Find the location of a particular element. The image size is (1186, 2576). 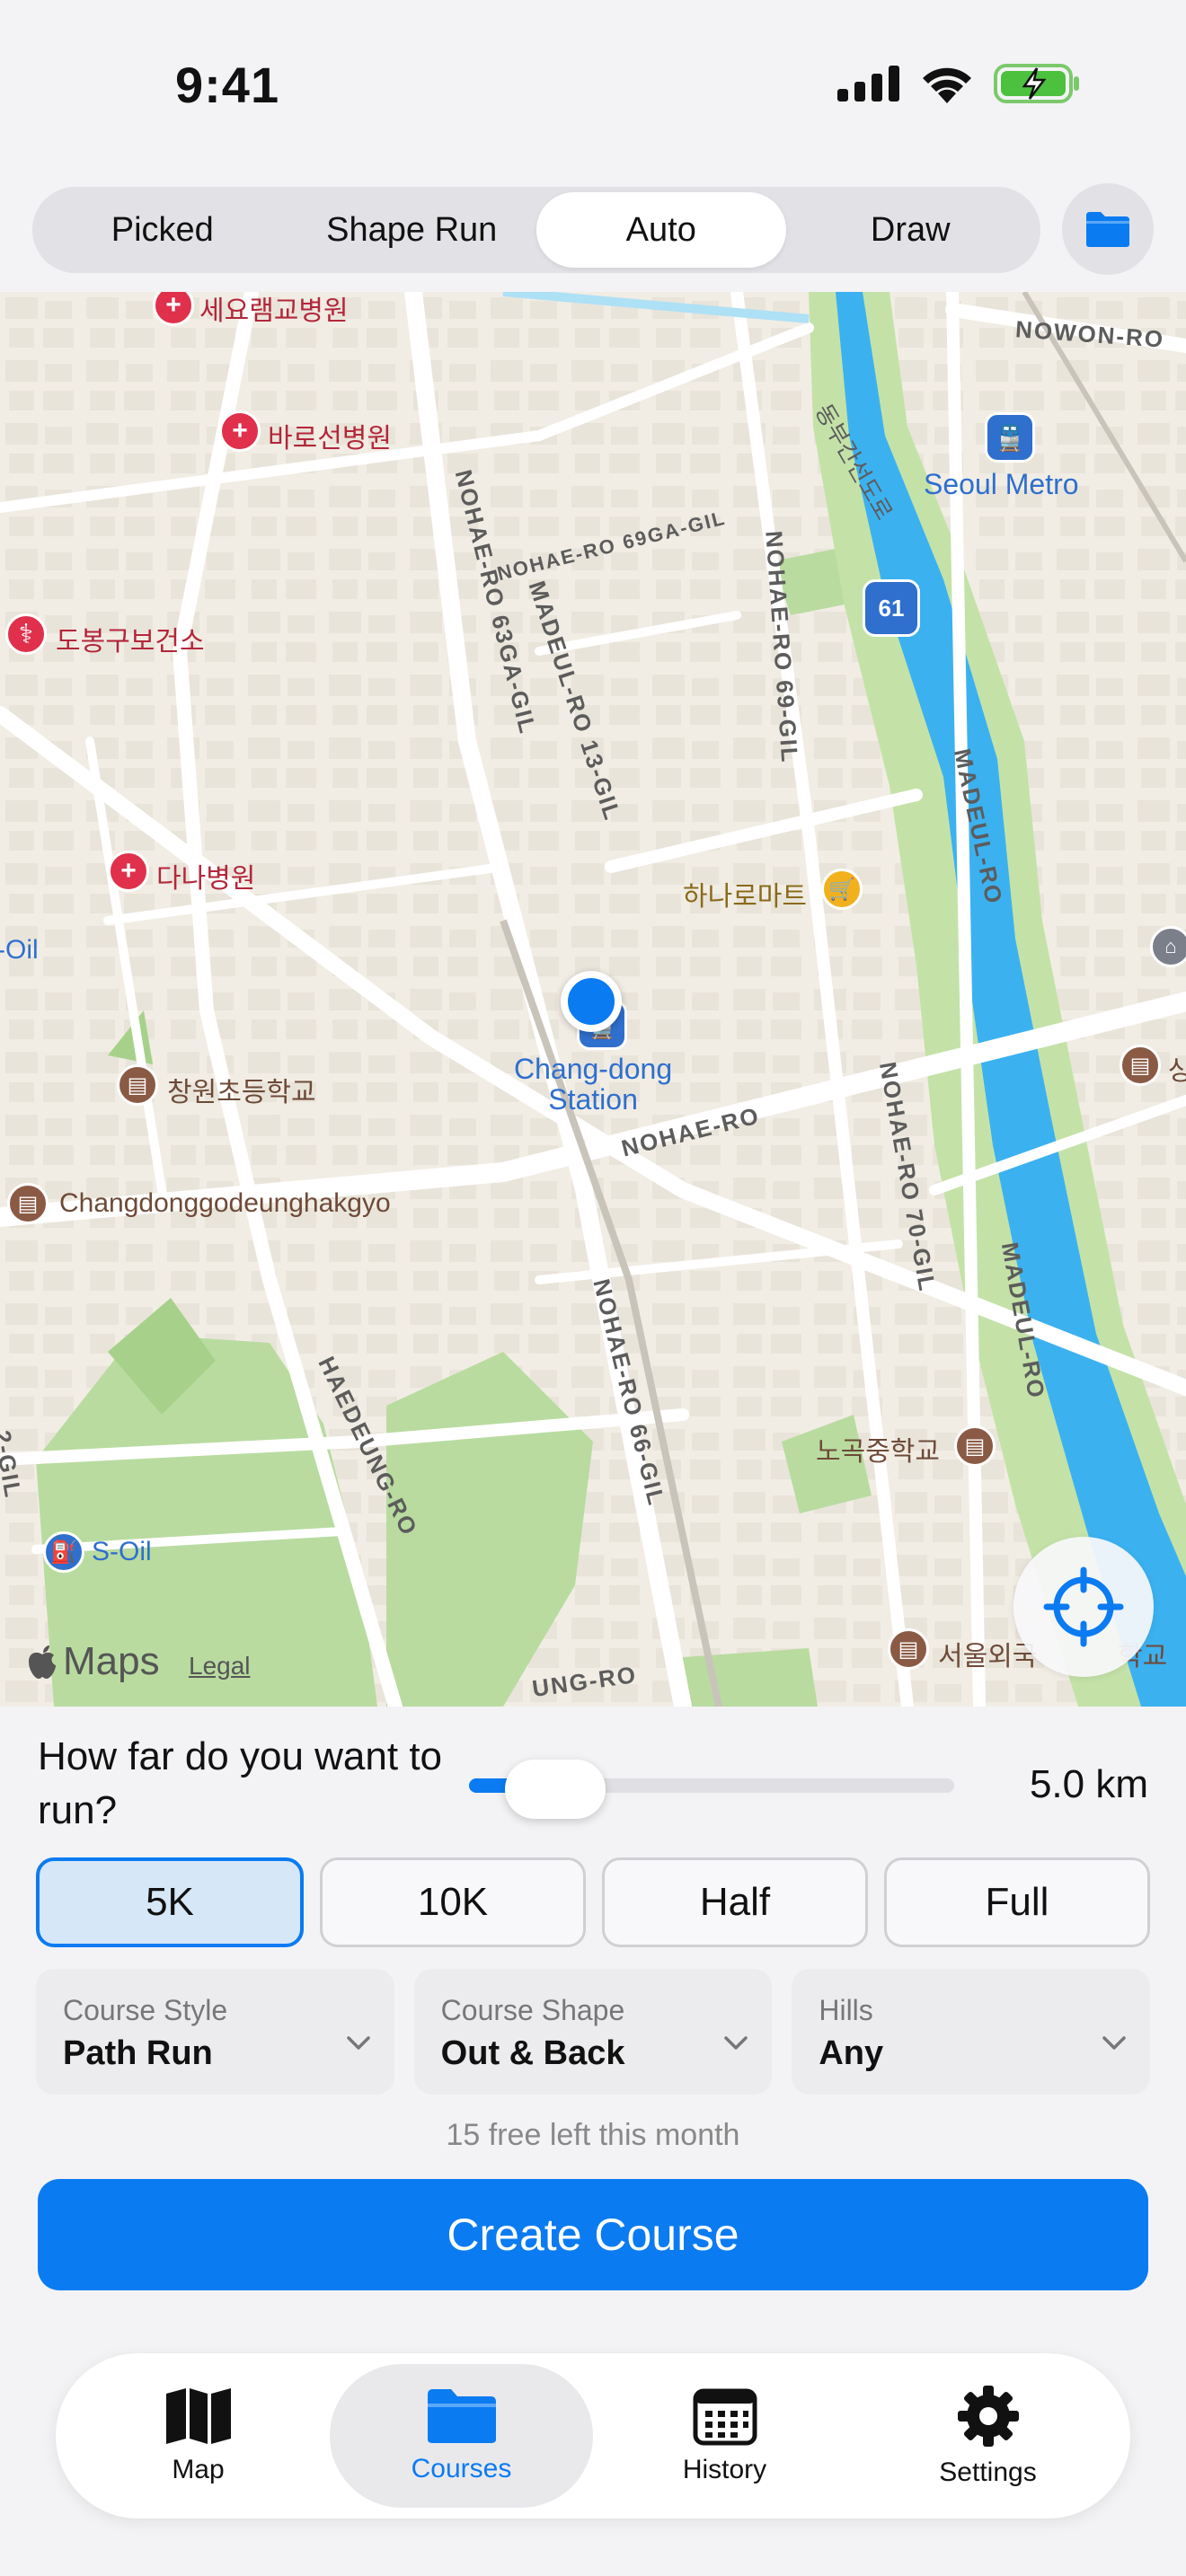

course-style-select: Course Style Path Run is located at coordinates (215, 2032).